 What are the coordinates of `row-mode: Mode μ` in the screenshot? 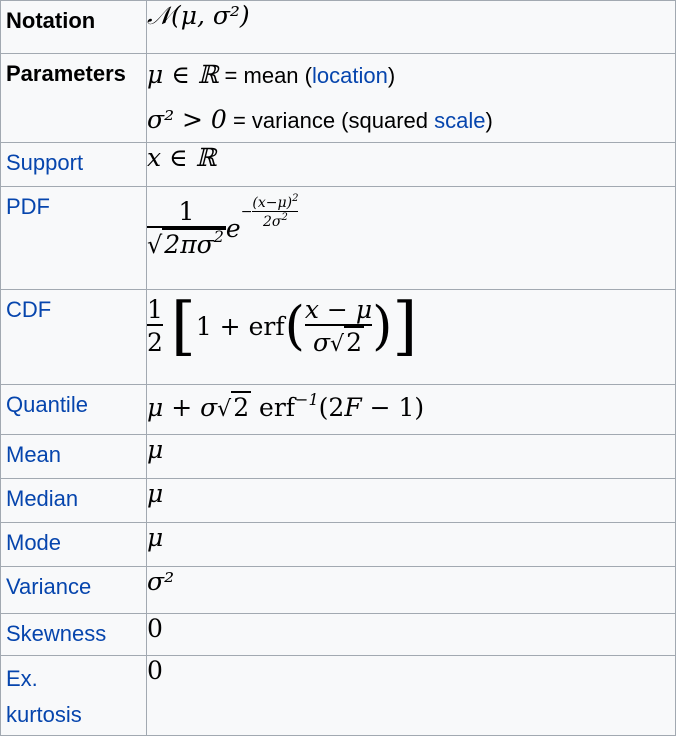 It's located at (338, 544).